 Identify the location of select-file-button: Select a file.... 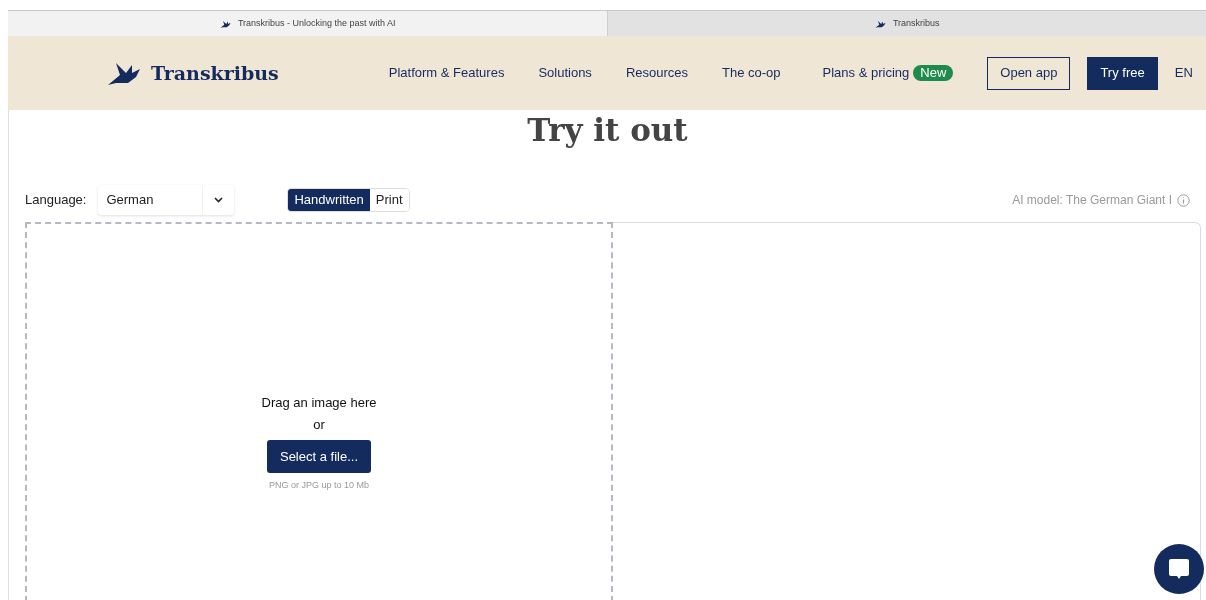
(318, 457).